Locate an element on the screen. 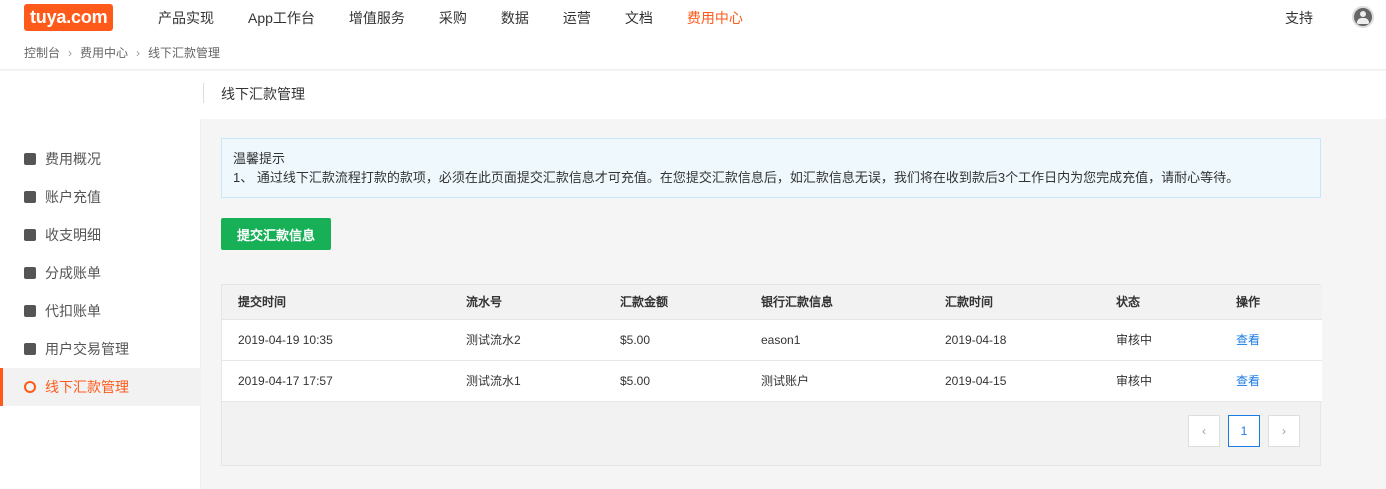 The width and height of the screenshot is (1386, 489). nav-item-purchase: 采购 is located at coordinates (453, 18).